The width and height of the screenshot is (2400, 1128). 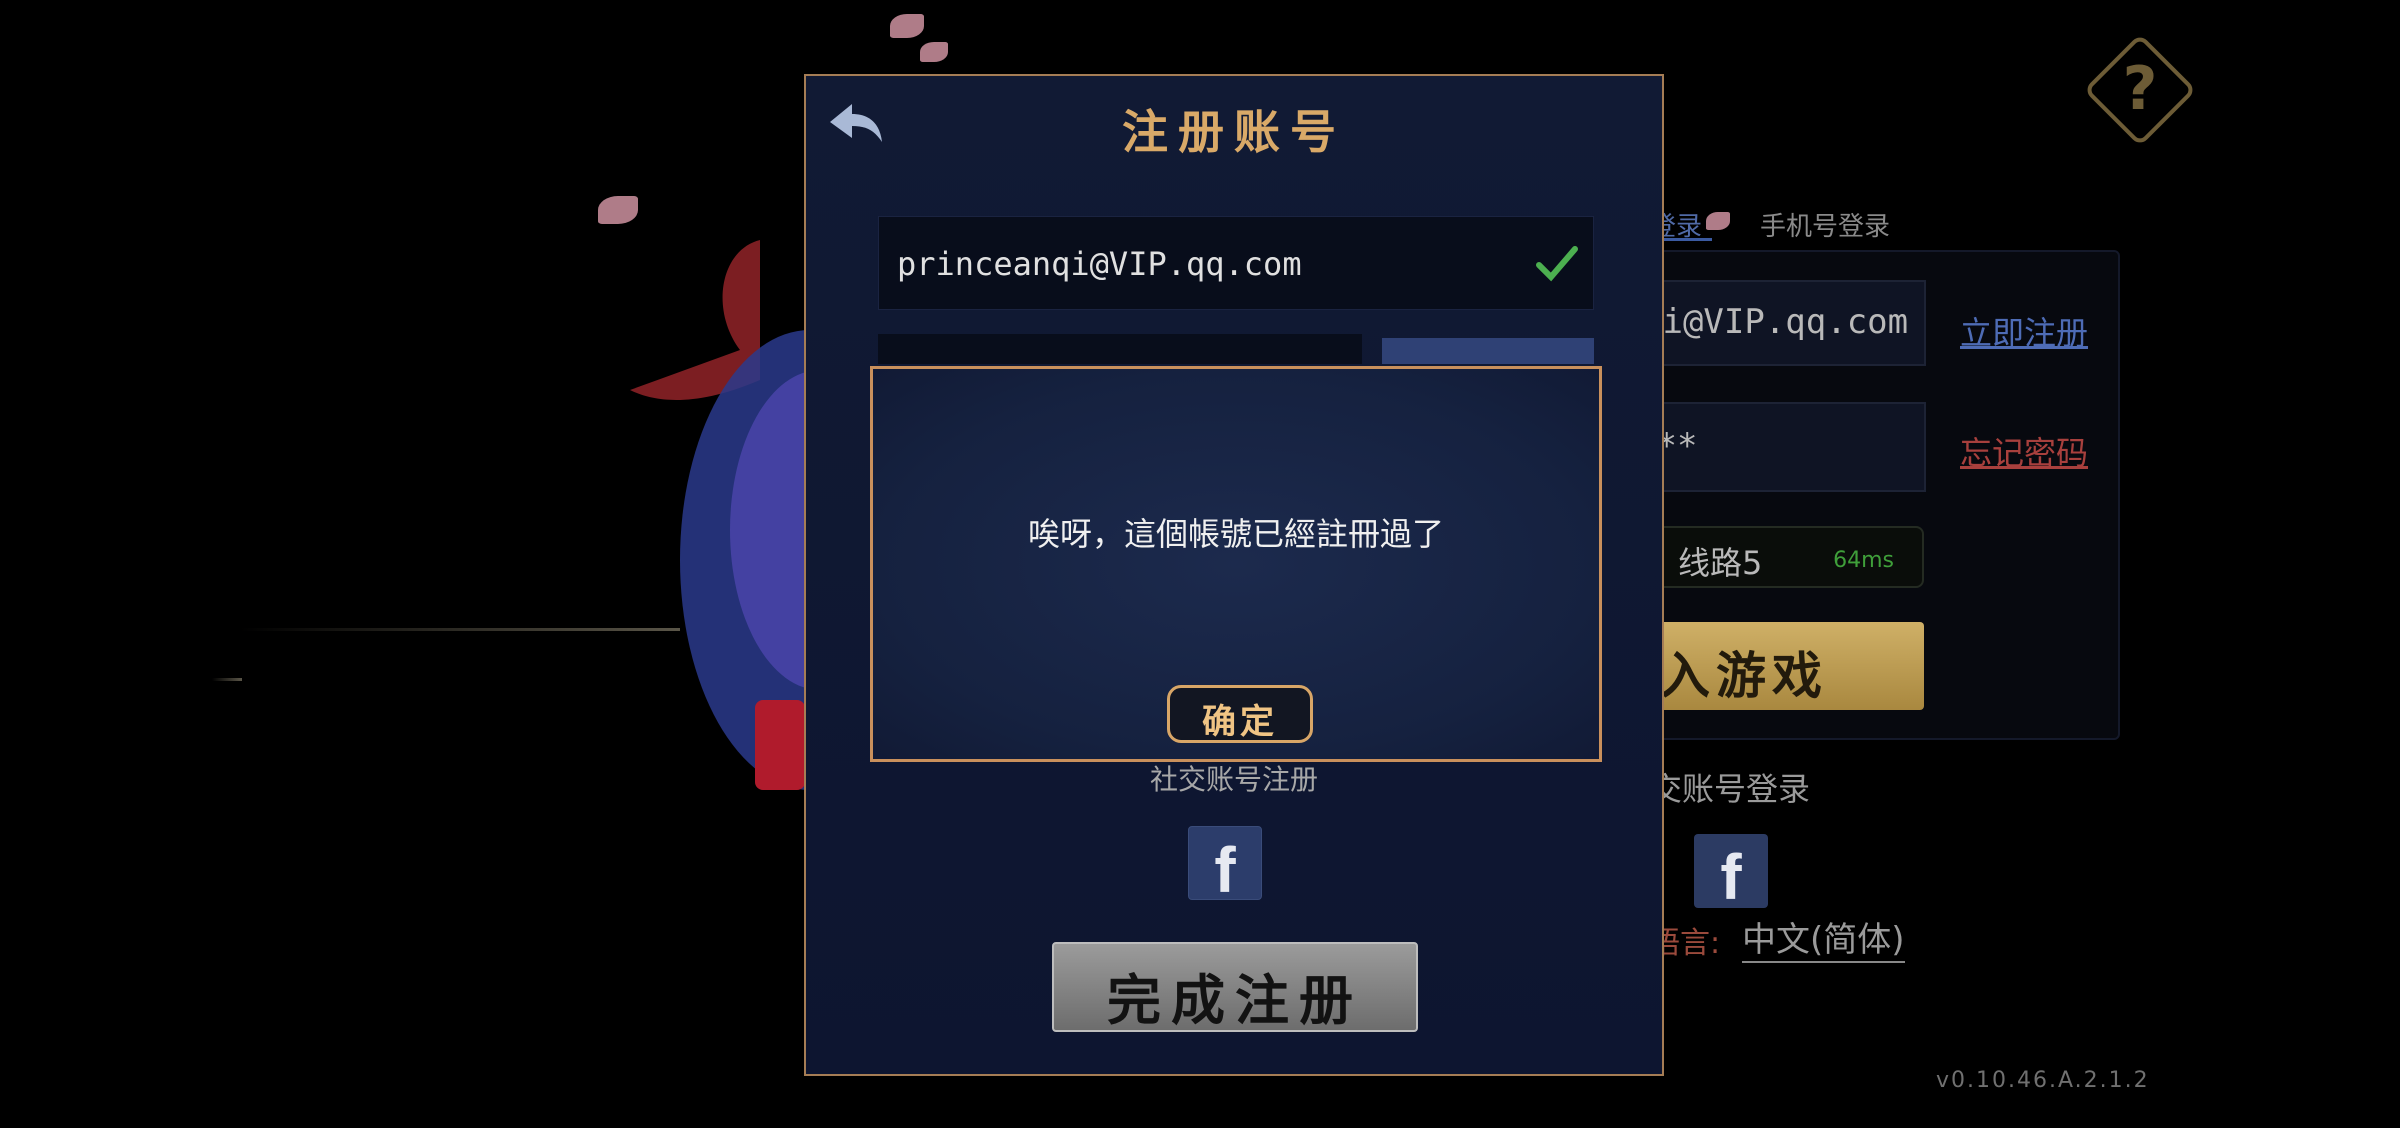 I want to click on email-value: princeanqi@VIP.qq.com, so click(x=1099, y=264).